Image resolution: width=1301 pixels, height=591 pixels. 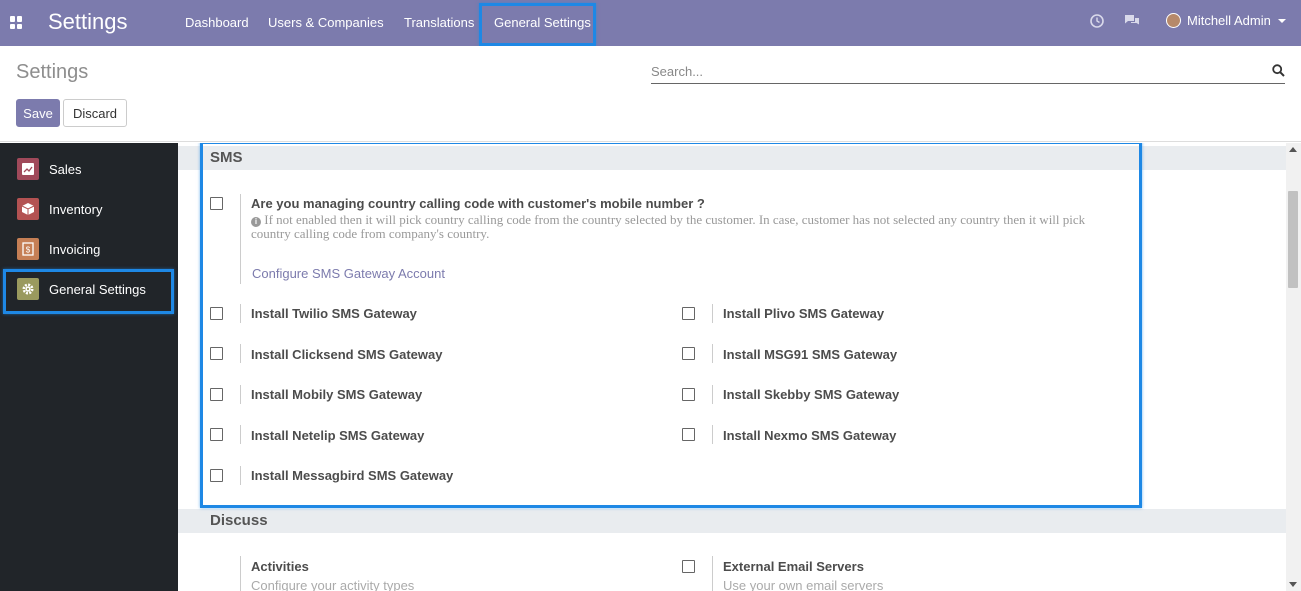 What do you see at coordinates (280, 566) in the screenshot?
I see `activities-label: Activities` at bounding box center [280, 566].